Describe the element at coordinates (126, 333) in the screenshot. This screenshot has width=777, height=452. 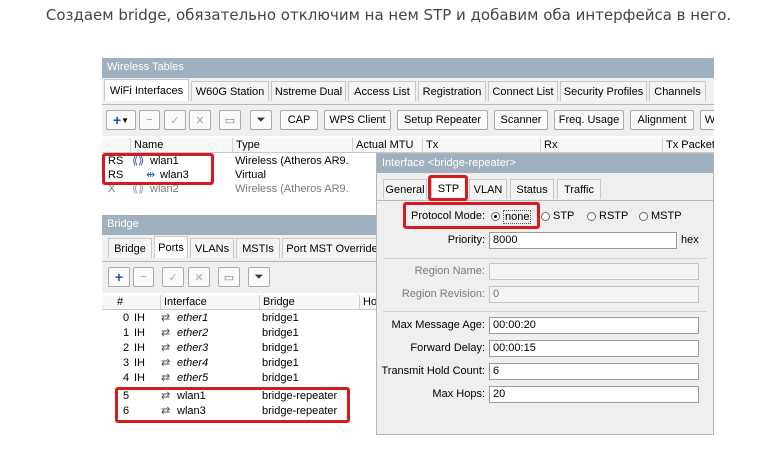
I see `row-number: 1` at that location.